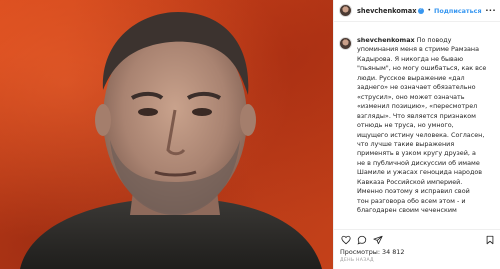 The image size is (500, 269). Describe the element at coordinates (361, 239) in the screenshot. I see `comment-icon` at that location.